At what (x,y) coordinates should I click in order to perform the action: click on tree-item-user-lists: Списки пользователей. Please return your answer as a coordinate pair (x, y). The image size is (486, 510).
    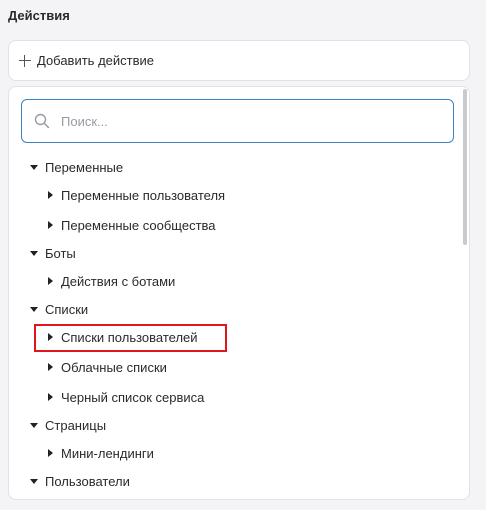
    Looking at the image, I should click on (121, 337).